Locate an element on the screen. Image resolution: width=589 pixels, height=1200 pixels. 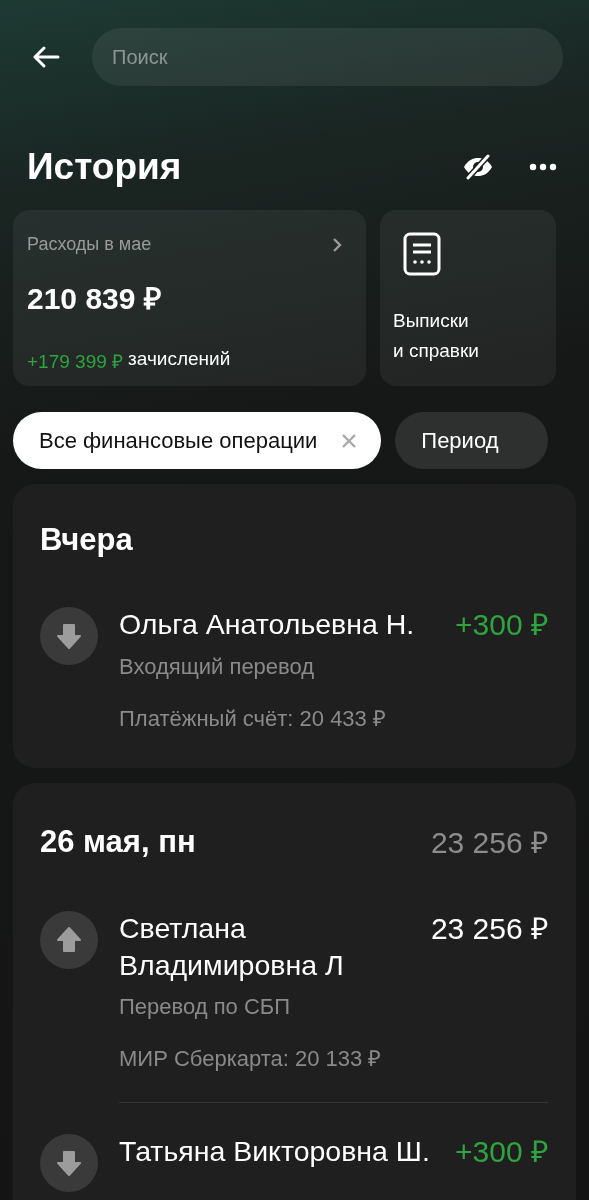
day-title: 26 мая, пн is located at coordinates (118, 841).